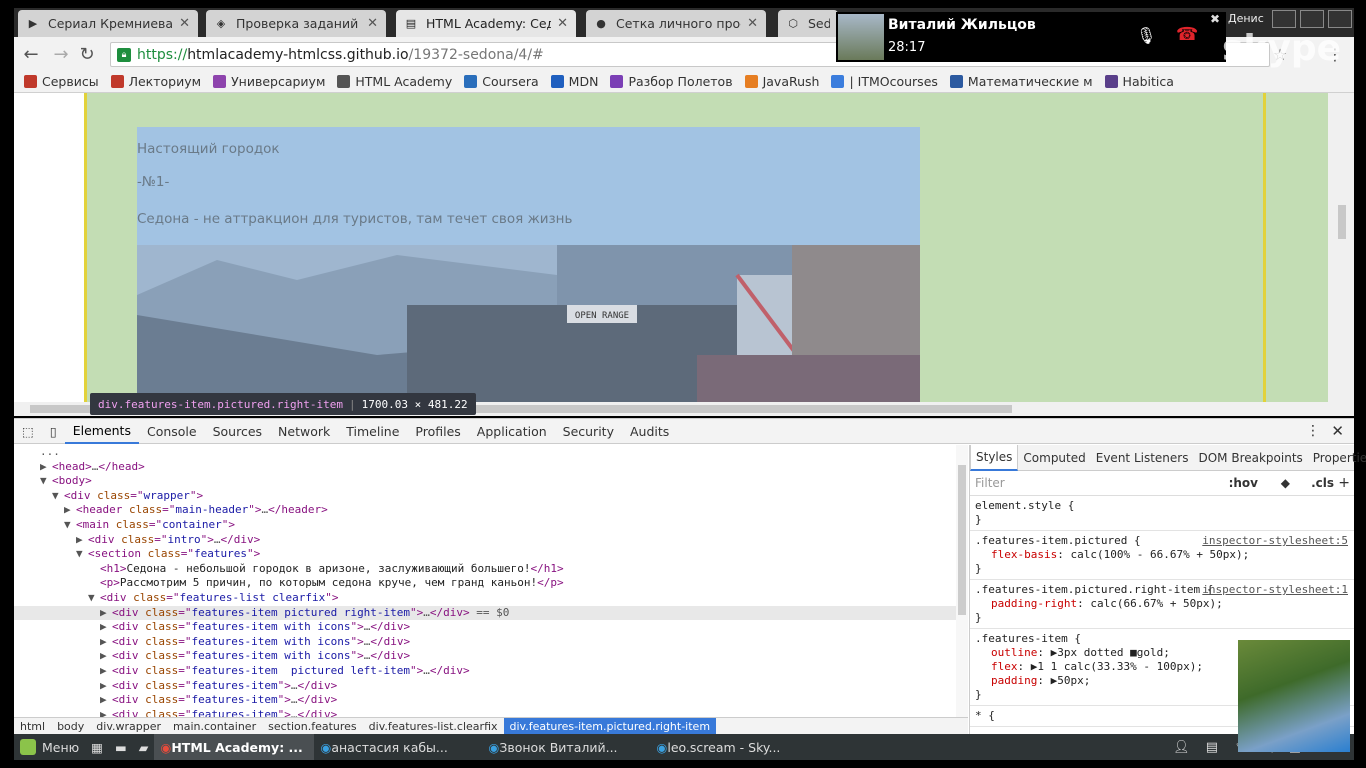 This screenshot has width=1366, height=768. Describe the element at coordinates (1312, 19) in the screenshot. I see `window-restore-icon` at that location.